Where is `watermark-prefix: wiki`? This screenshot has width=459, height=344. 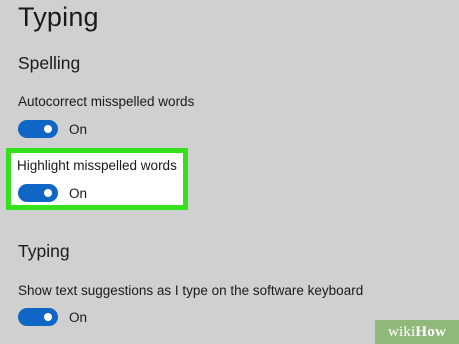
watermark-prefix: wiki is located at coordinates (401, 332).